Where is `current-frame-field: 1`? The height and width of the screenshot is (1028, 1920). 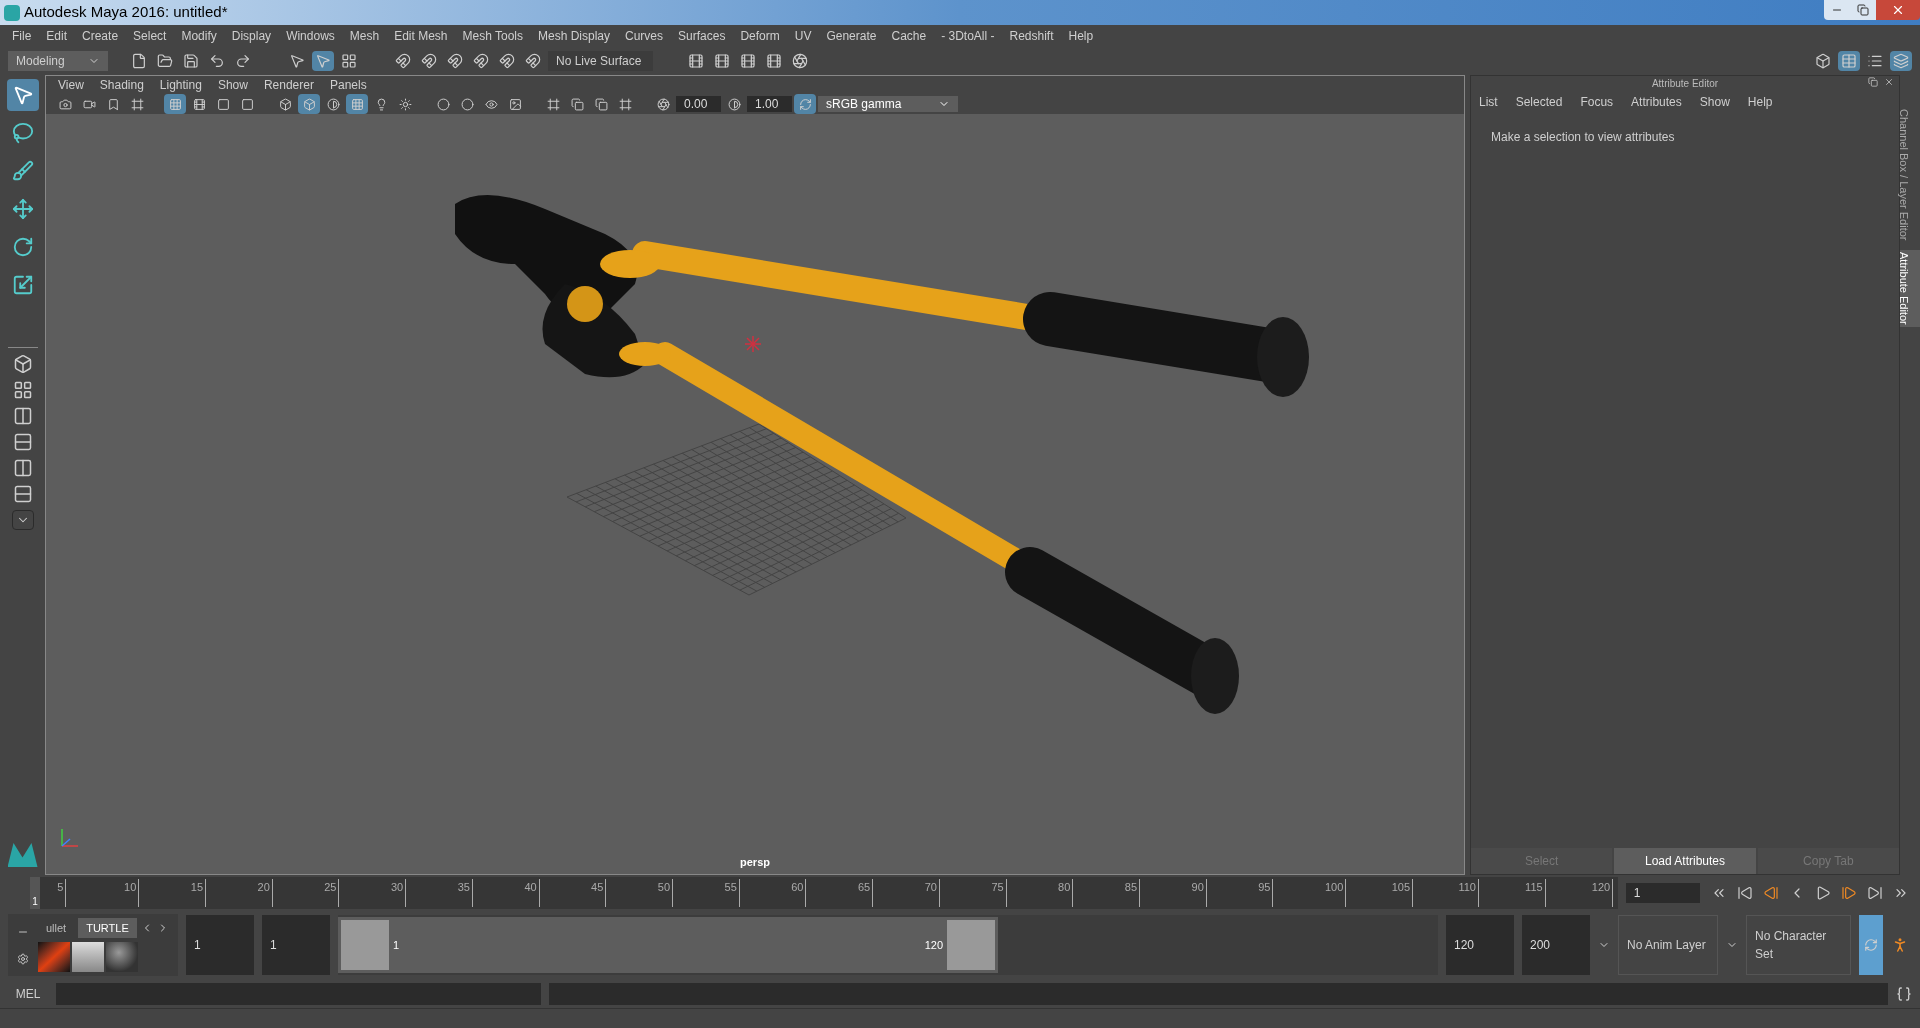 current-frame-field: 1 is located at coordinates (1662, 892).